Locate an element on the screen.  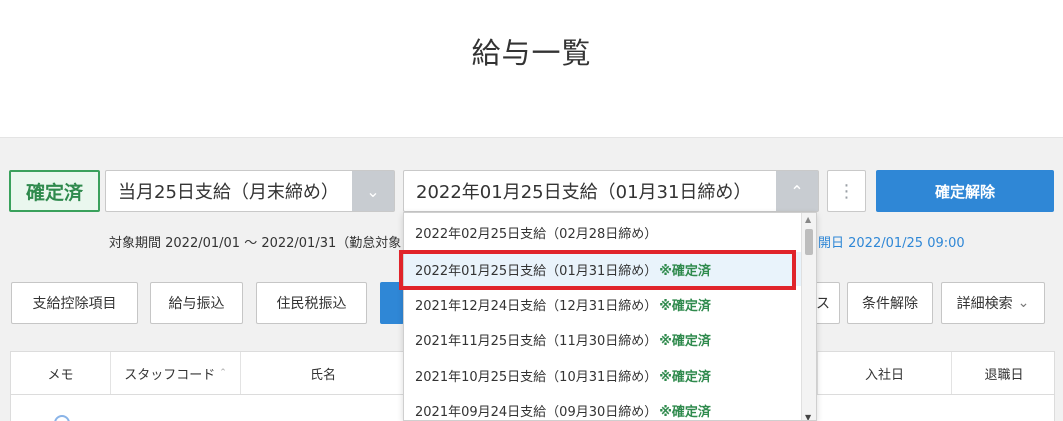
deductions-button: 支給控除項目 is located at coordinates (74, 303).